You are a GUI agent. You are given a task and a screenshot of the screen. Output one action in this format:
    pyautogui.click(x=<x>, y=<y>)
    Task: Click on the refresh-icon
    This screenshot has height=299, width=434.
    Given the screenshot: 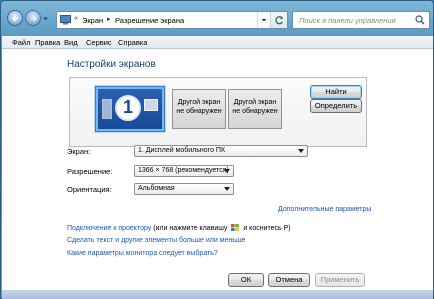 What is the action you would take?
    pyautogui.click(x=279, y=20)
    